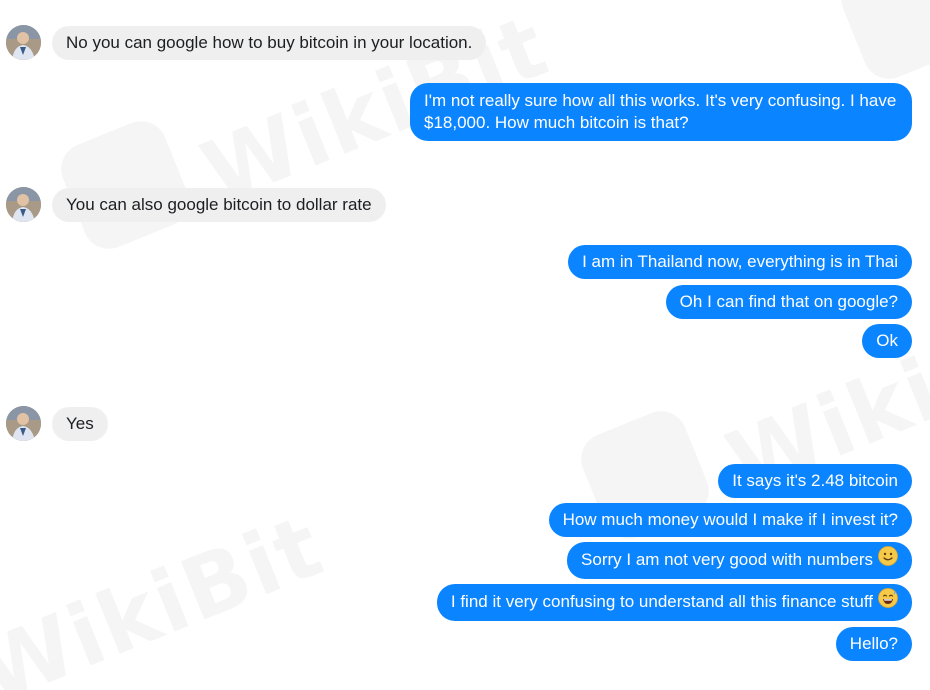  Describe the element at coordinates (887, 341) in the screenshot. I see `message-bubble-outgoing: Ok` at that location.